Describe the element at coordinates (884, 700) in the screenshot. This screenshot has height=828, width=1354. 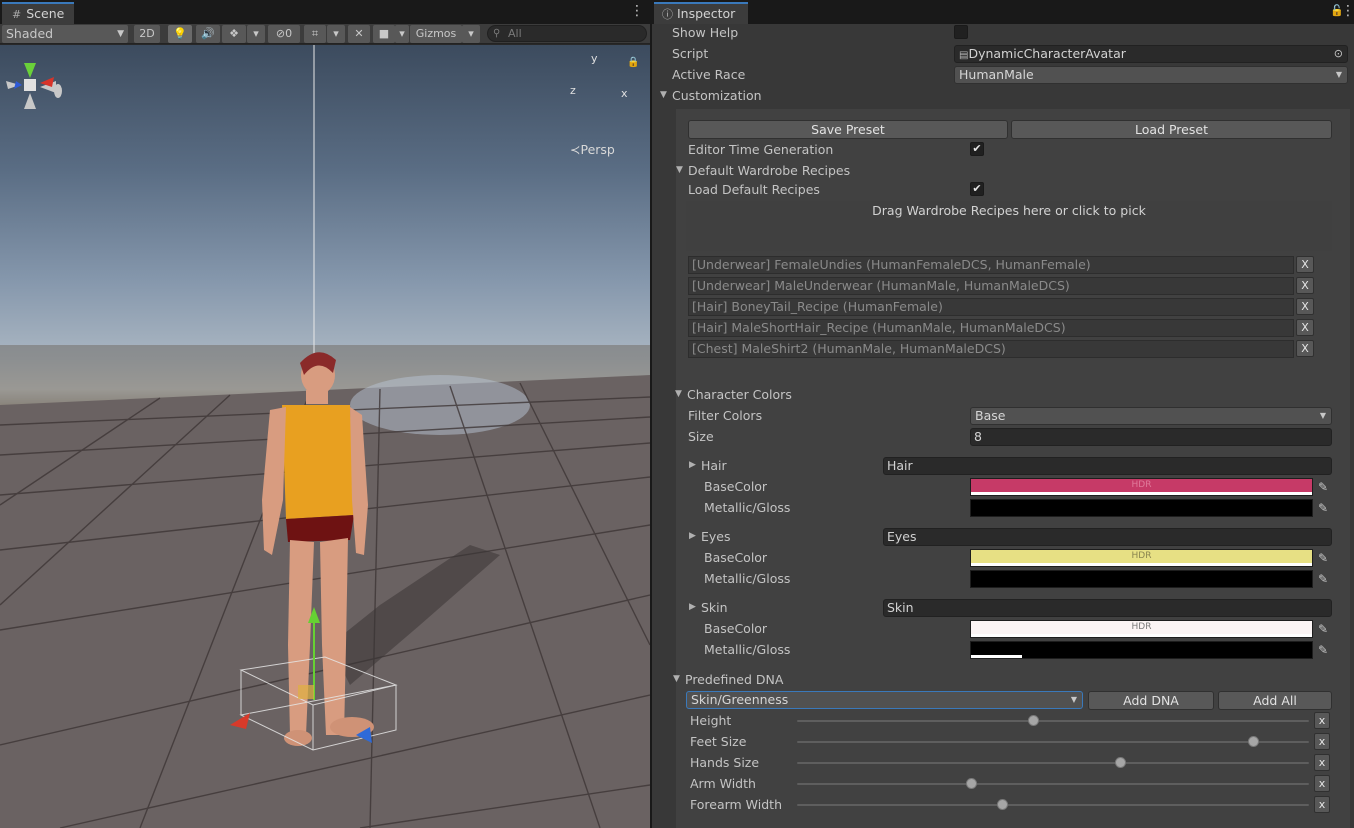
I see `dna-select-dropdown: Skin/Greenness ▼` at that location.